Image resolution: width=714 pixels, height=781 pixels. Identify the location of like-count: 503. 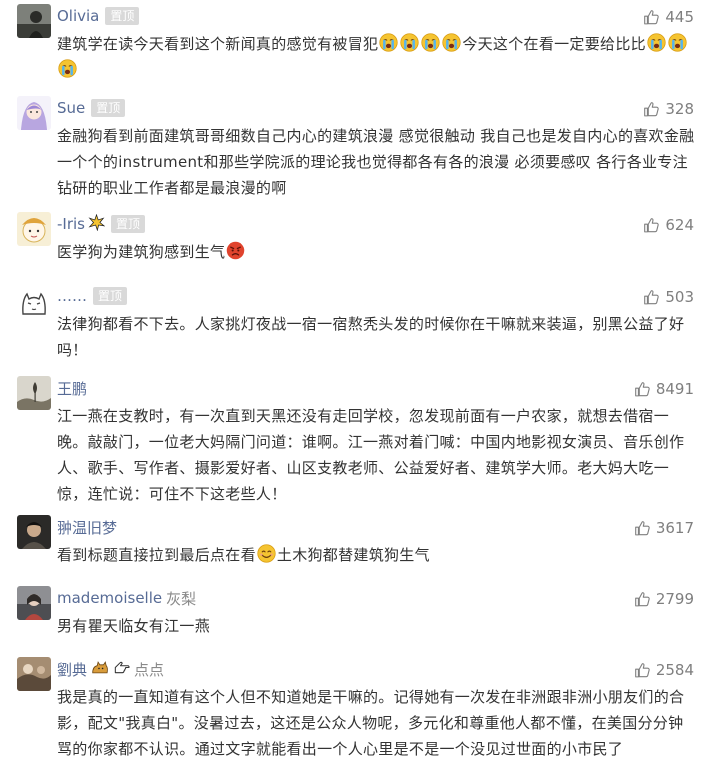
(679, 297).